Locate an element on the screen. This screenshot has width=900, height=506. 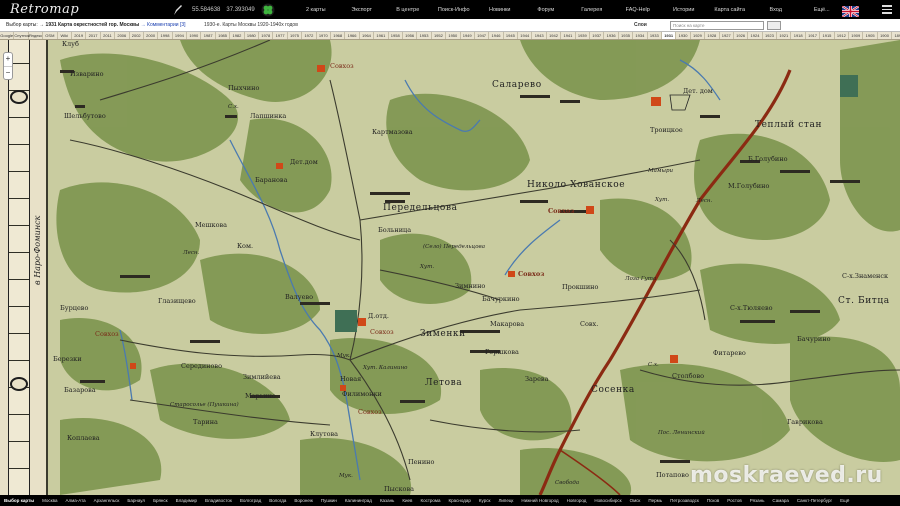
year-tab: 1943 is located at coordinates (539, 35).